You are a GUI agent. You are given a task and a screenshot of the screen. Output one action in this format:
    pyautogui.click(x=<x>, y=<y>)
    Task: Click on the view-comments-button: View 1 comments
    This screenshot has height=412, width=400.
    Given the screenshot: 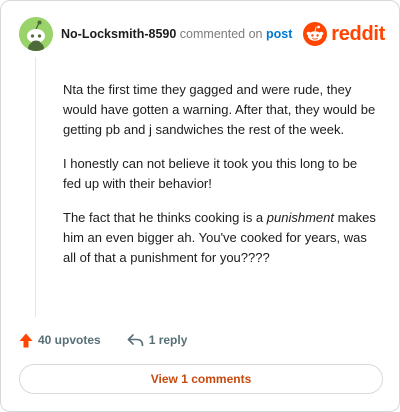 What is the action you would take?
    pyautogui.click(x=201, y=379)
    